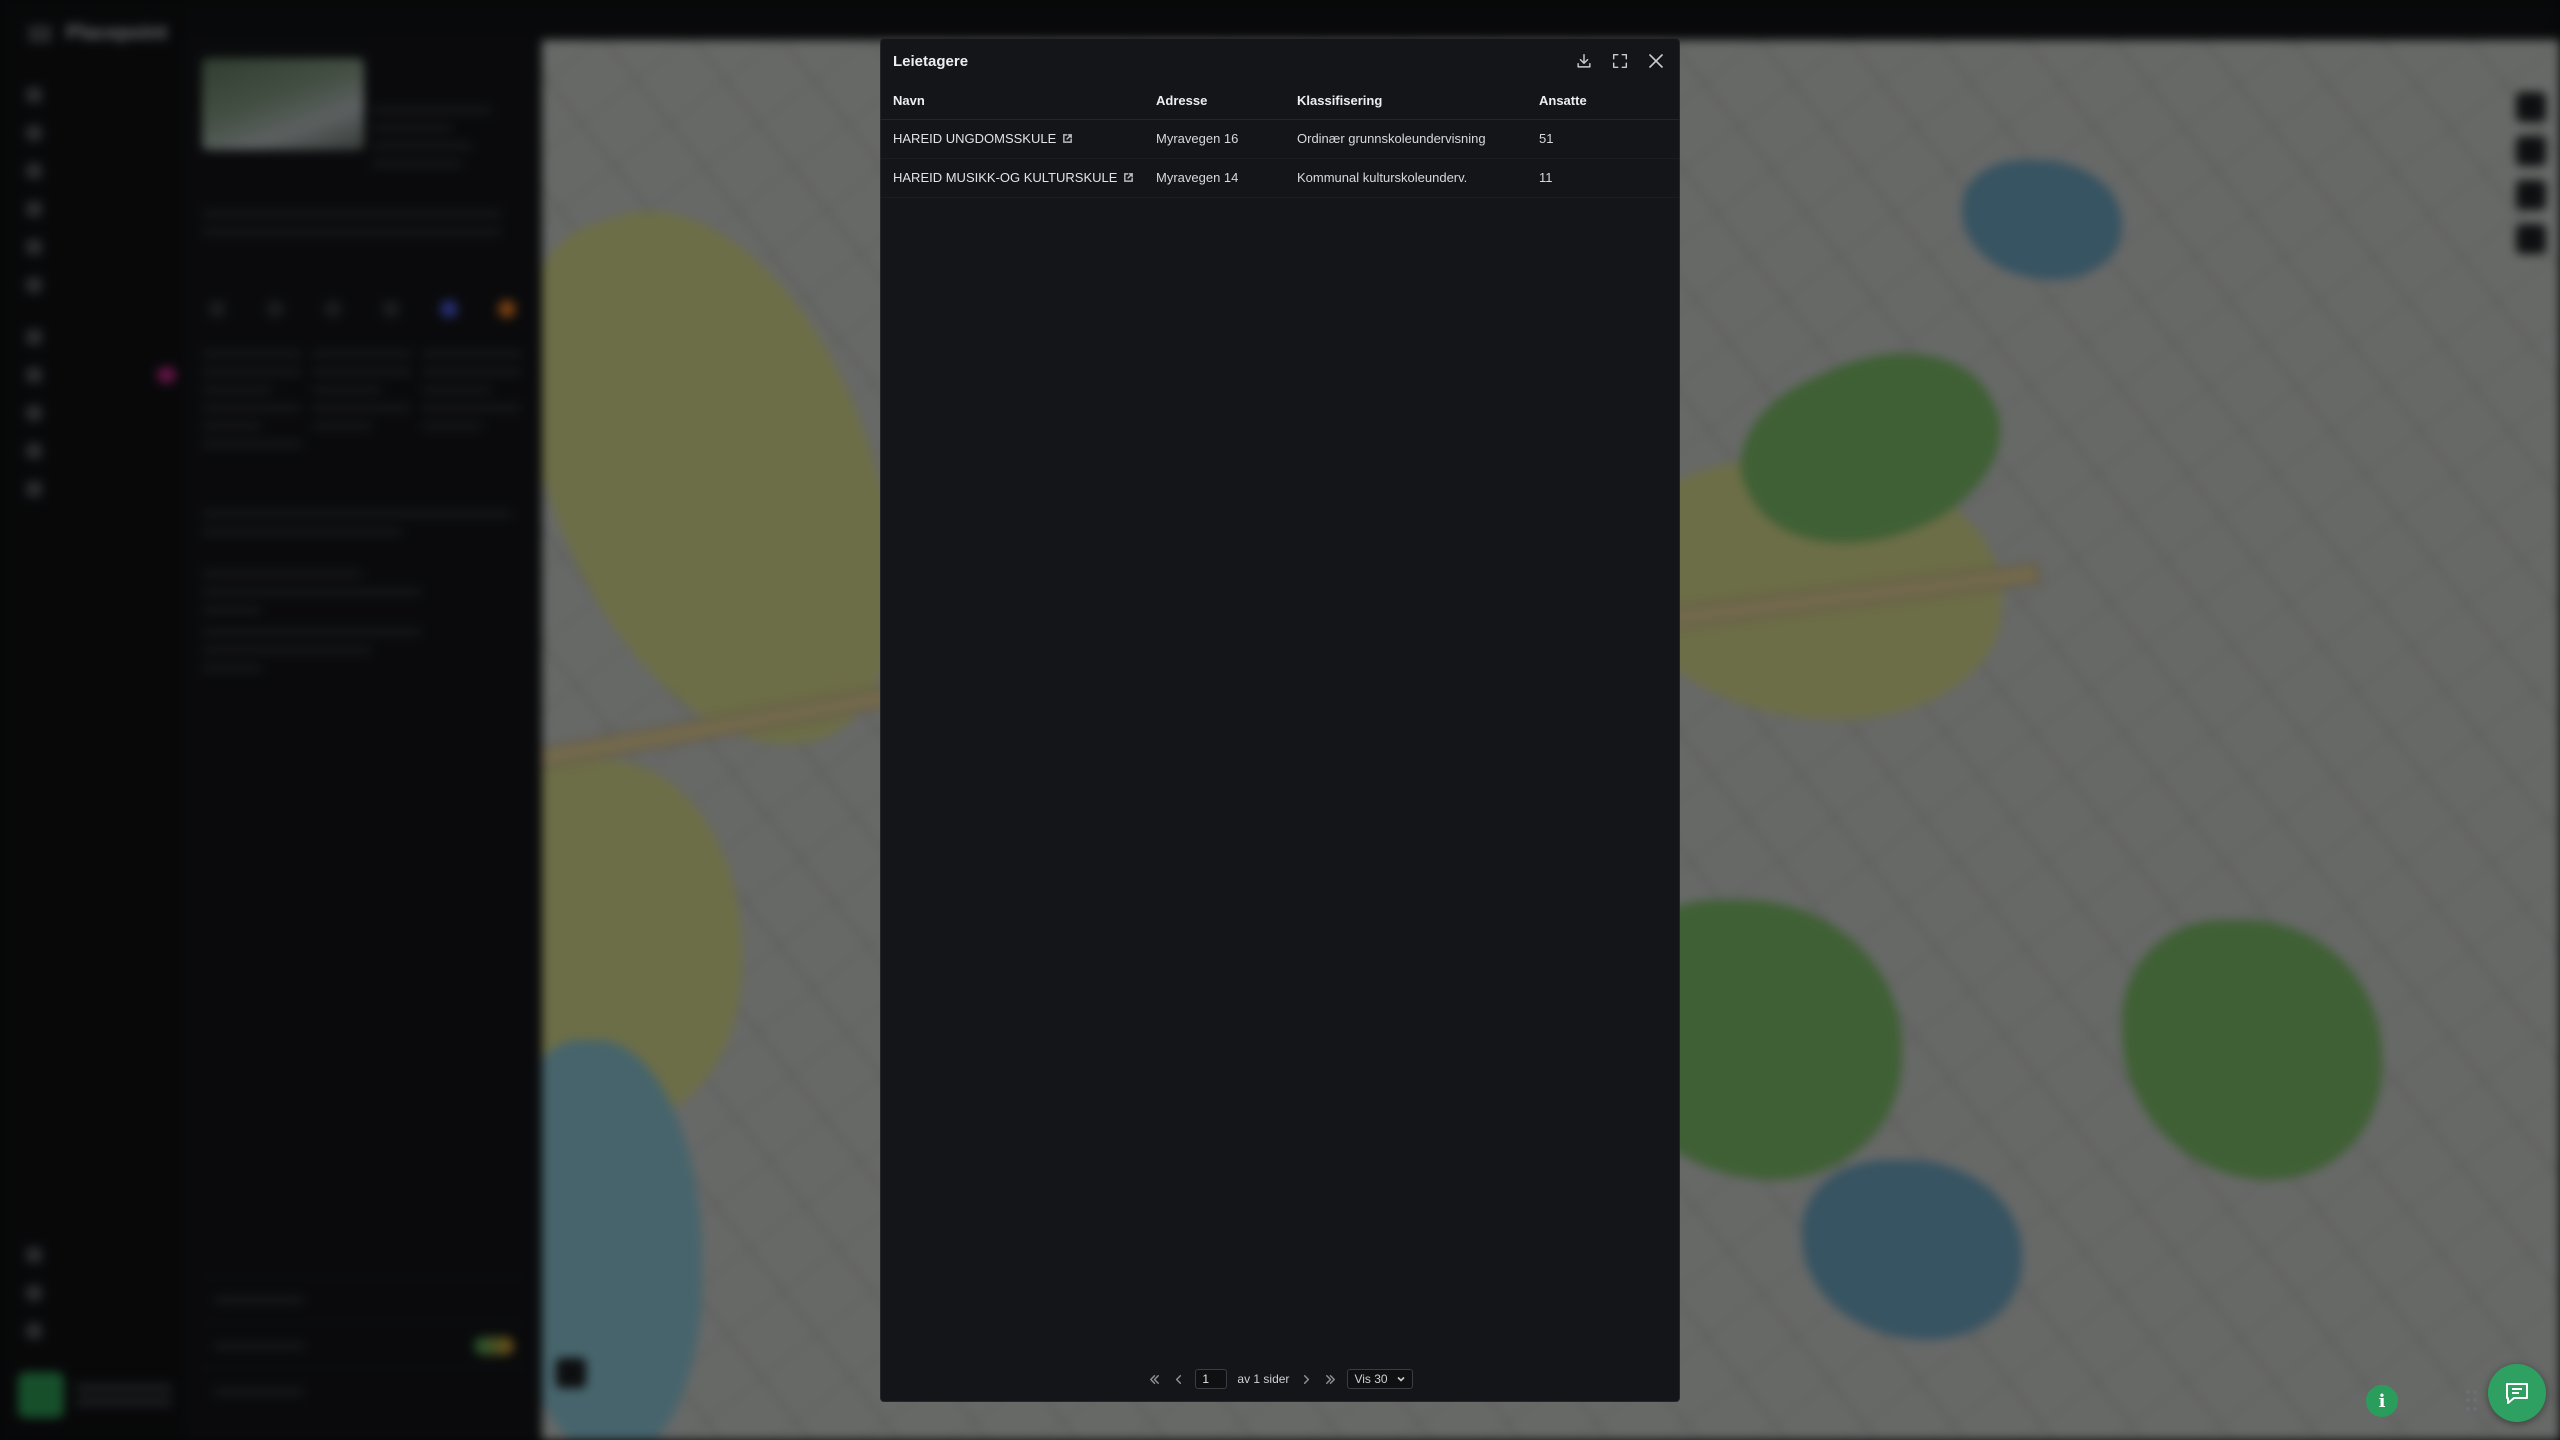 This screenshot has height=1440, width=2560. I want to click on previous-page-button, so click(1178, 1379).